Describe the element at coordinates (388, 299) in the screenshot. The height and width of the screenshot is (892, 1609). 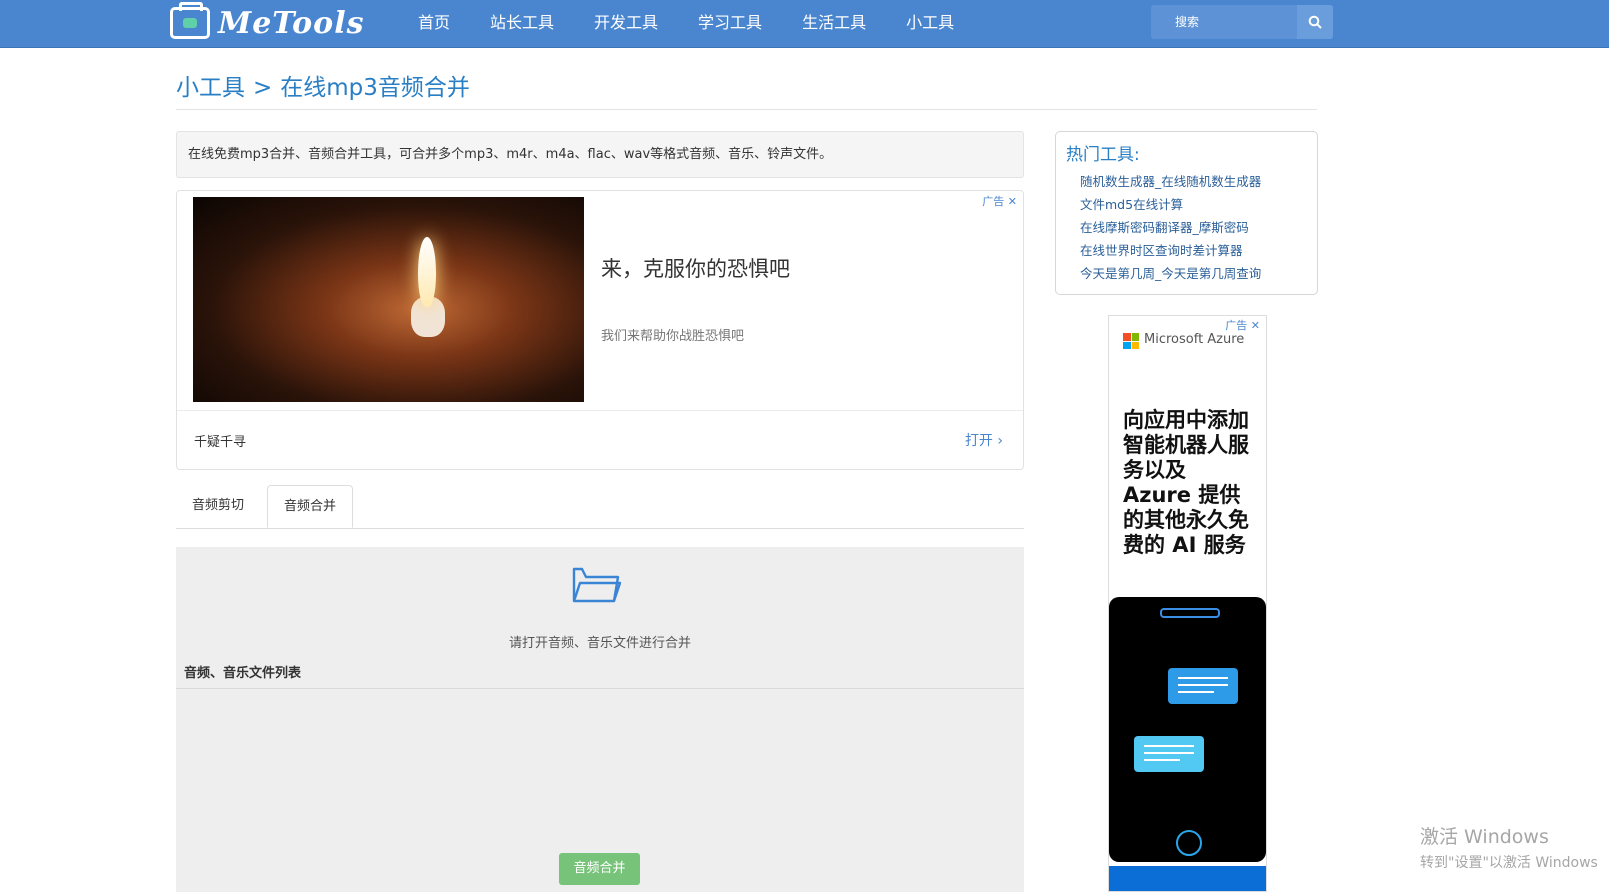
I see `ad-image-candle` at that location.